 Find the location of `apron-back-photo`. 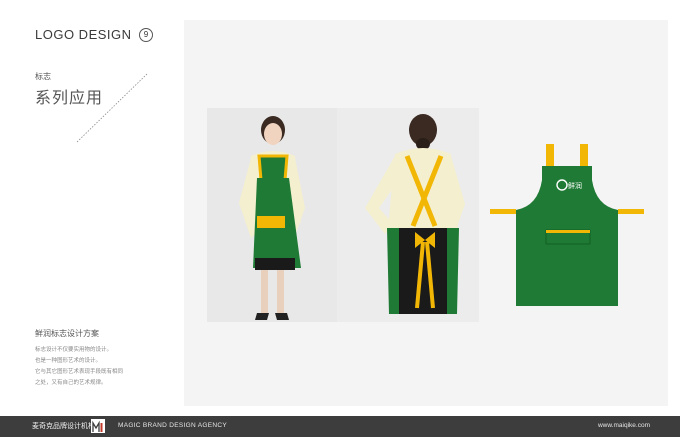

apron-back-photo is located at coordinates (408, 215).